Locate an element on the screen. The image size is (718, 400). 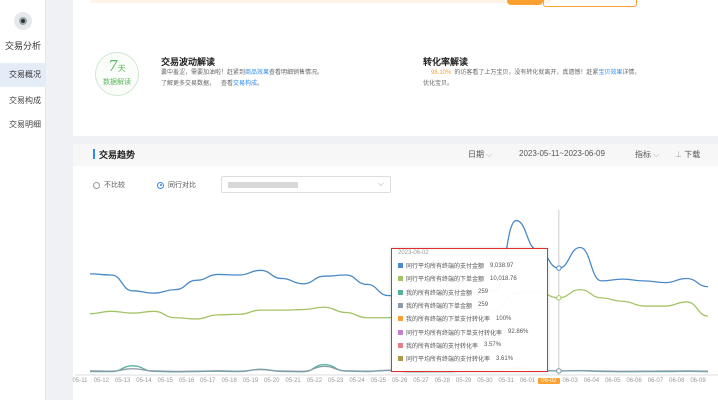
x-tick-label: 05-23 is located at coordinates (336, 381).